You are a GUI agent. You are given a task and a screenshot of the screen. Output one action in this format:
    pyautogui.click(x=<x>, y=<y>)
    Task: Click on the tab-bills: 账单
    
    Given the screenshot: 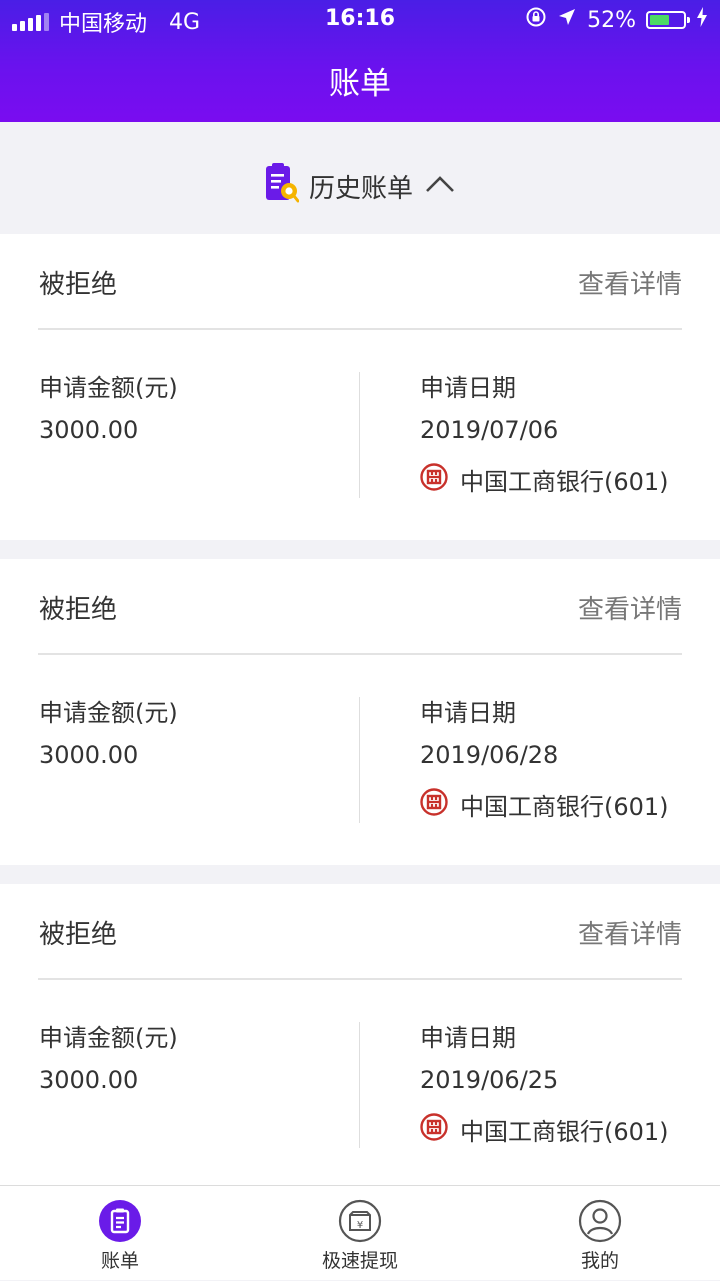 What is the action you would take?
    pyautogui.click(x=120, y=1233)
    